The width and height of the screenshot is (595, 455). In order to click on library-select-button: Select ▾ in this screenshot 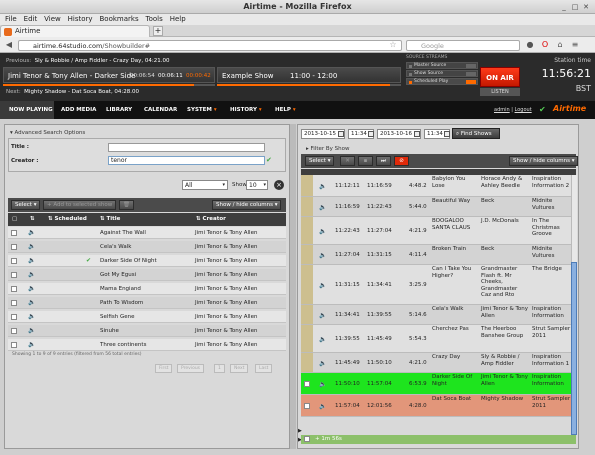, I will do `click(26, 205)`.